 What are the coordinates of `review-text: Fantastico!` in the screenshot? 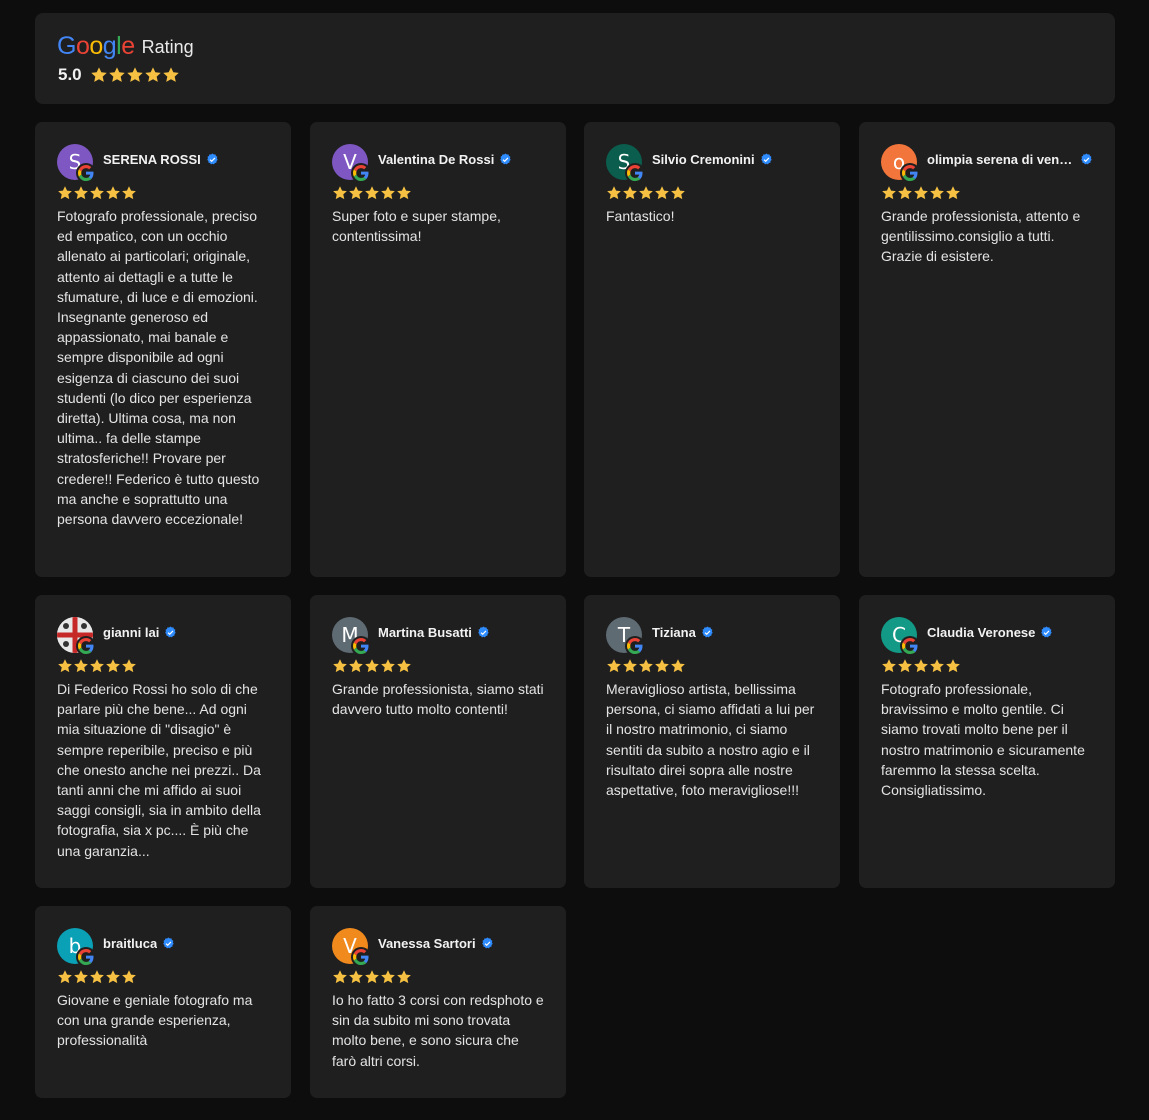 It's located at (640, 216).